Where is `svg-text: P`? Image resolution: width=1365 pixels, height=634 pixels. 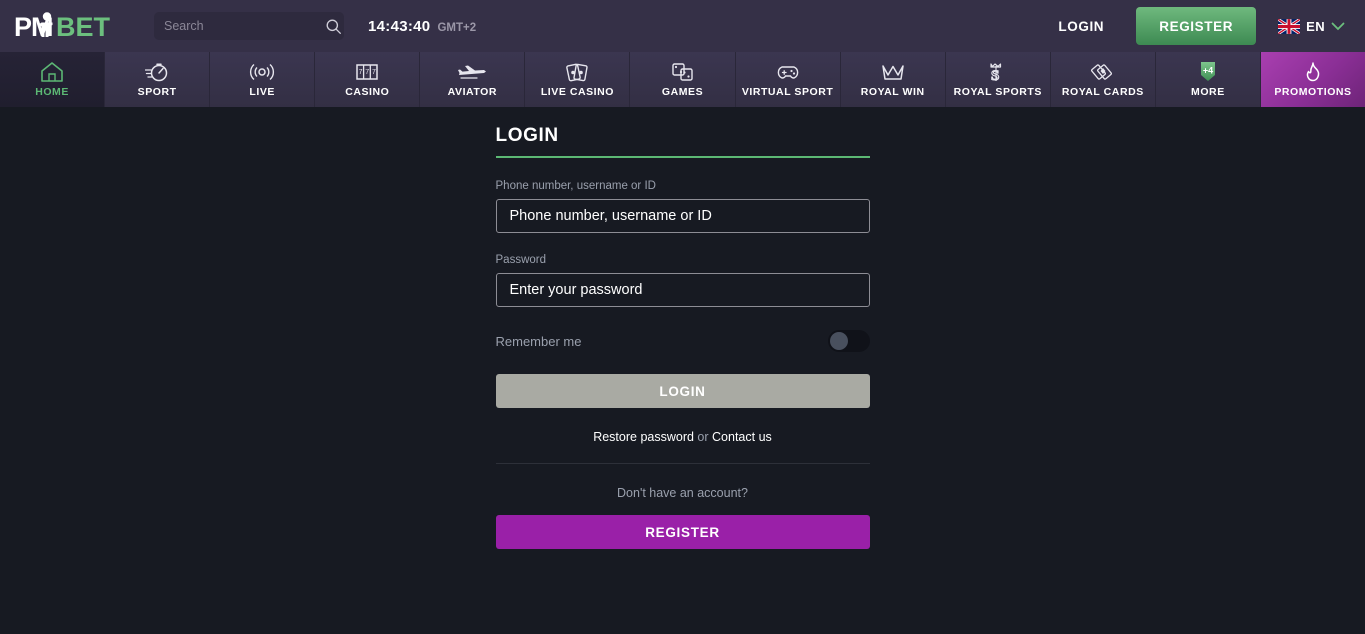 svg-text: P is located at coordinates (23, 26).